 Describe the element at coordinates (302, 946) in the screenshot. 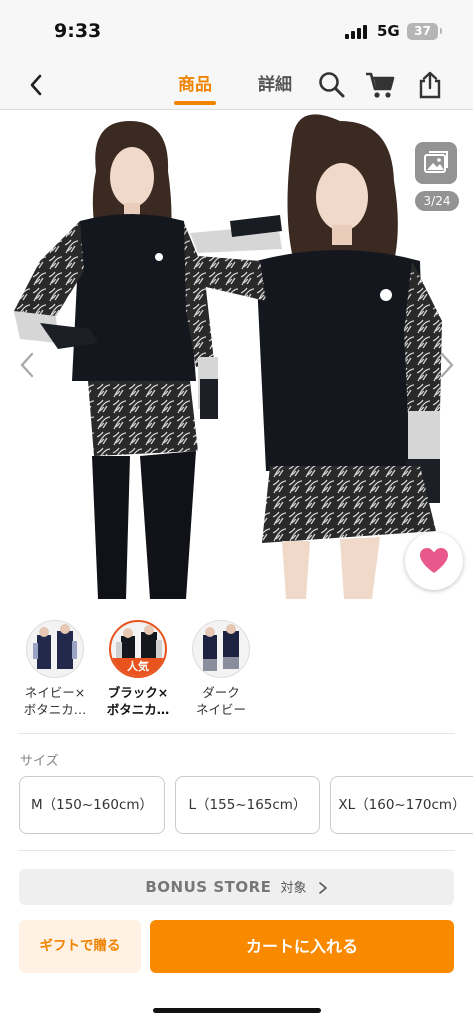

I see `add-to-cart-button: カートに入れる` at that location.